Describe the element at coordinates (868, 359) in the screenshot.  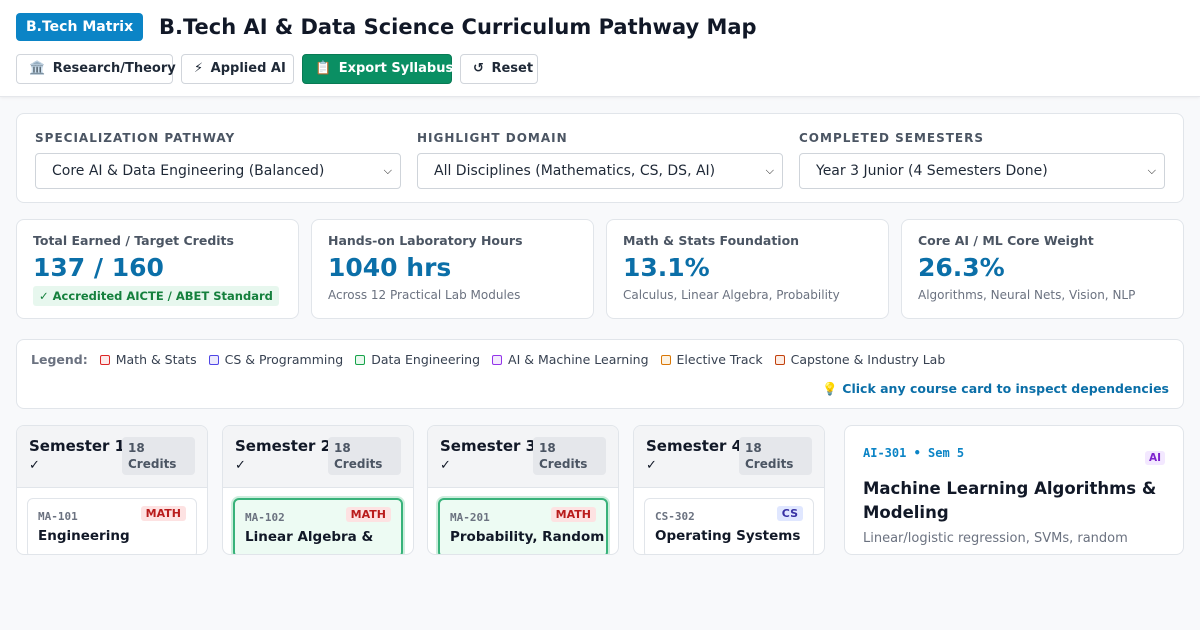
I see `legend-label: Capstone & Industry Lab` at that location.